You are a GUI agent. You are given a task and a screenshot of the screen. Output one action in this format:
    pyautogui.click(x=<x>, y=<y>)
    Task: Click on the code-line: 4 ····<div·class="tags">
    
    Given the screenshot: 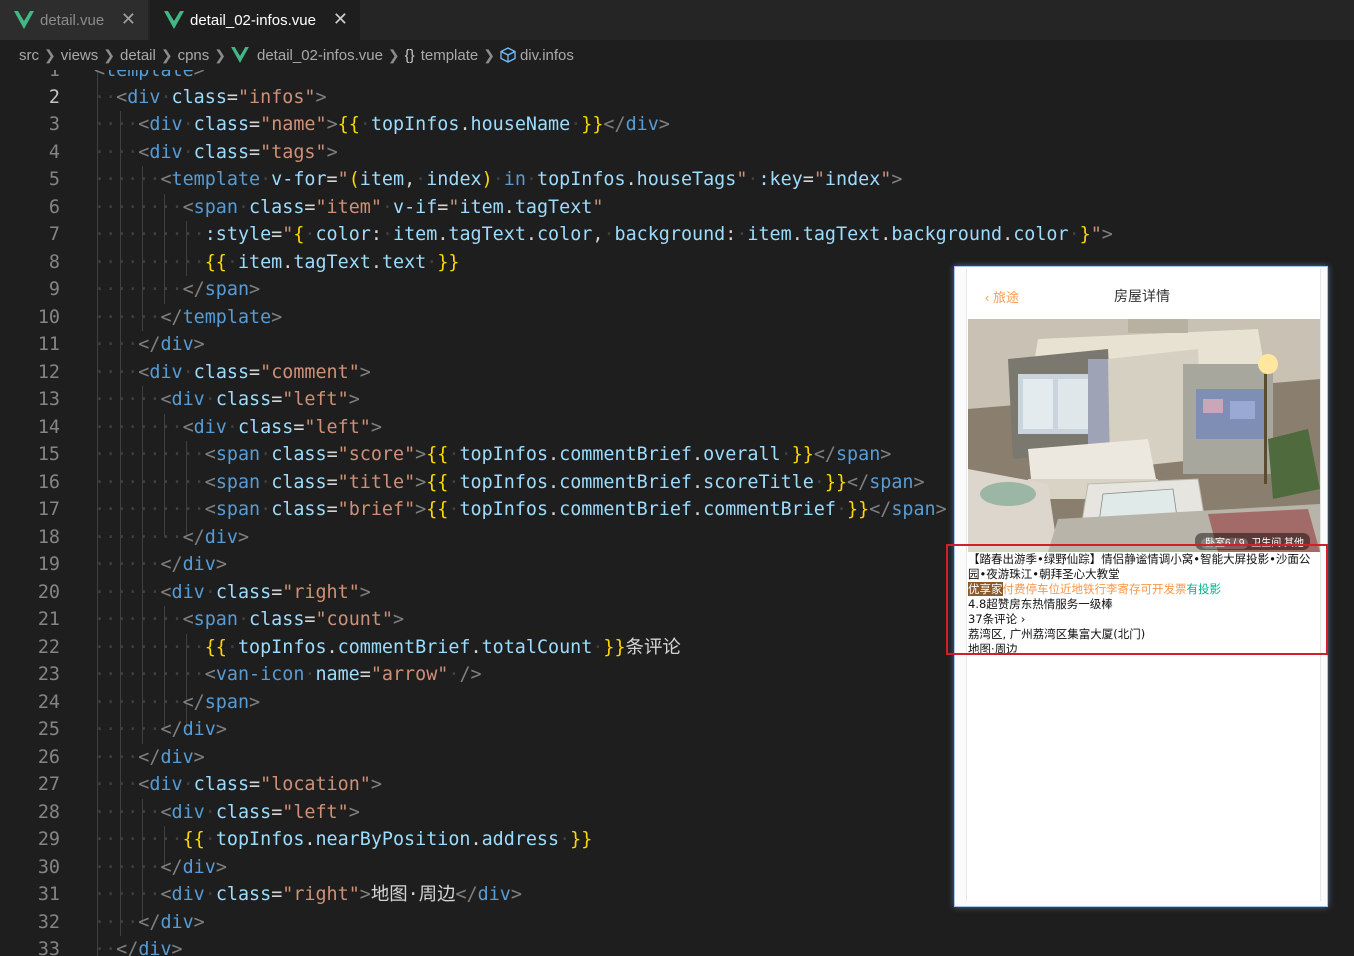 What is the action you would take?
    pyautogui.click(x=193, y=152)
    